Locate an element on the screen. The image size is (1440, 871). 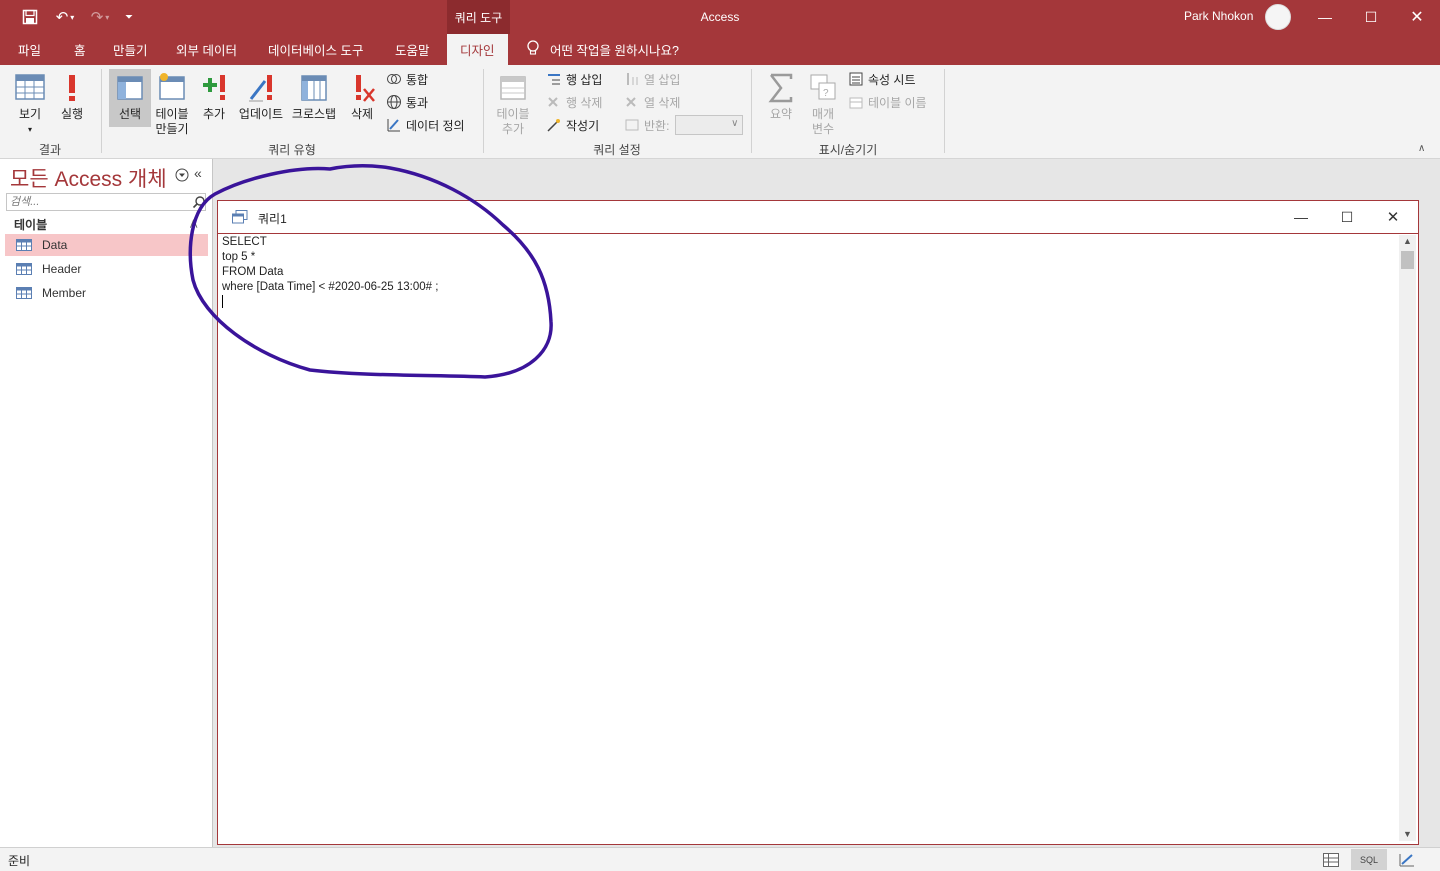
vertical-scrollbar: ▲ ▼ is located at coordinates (1407, 538).